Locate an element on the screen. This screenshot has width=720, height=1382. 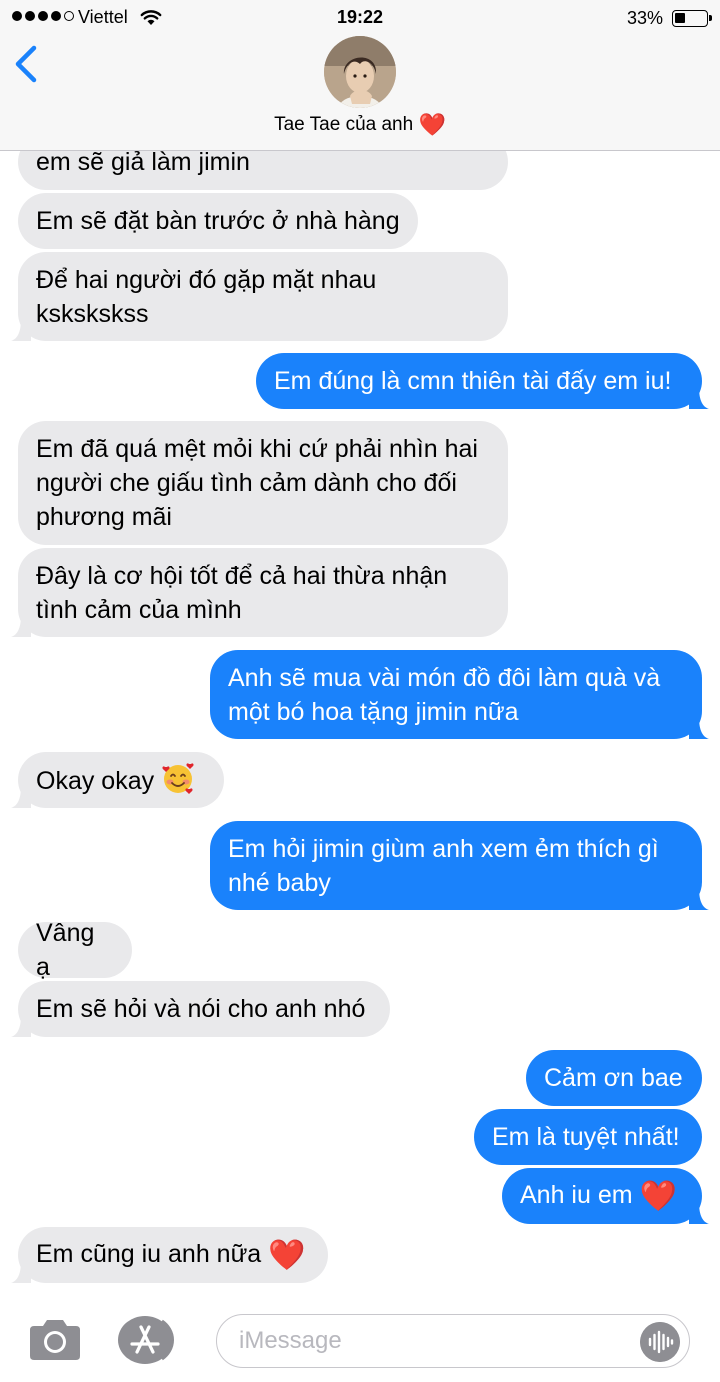
message-text: Em sẽ đặt bàn trước ở nhà hàng is located at coordinates (218, 221).